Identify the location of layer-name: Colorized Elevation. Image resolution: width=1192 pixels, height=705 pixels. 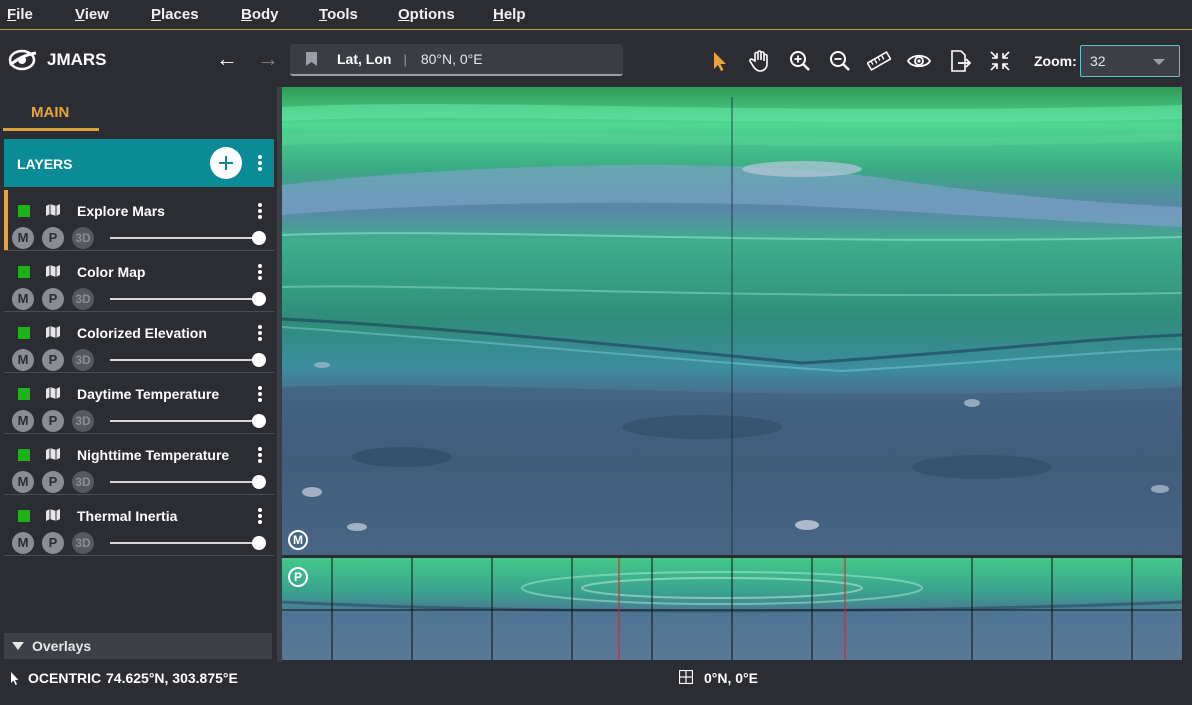
(142, 333).